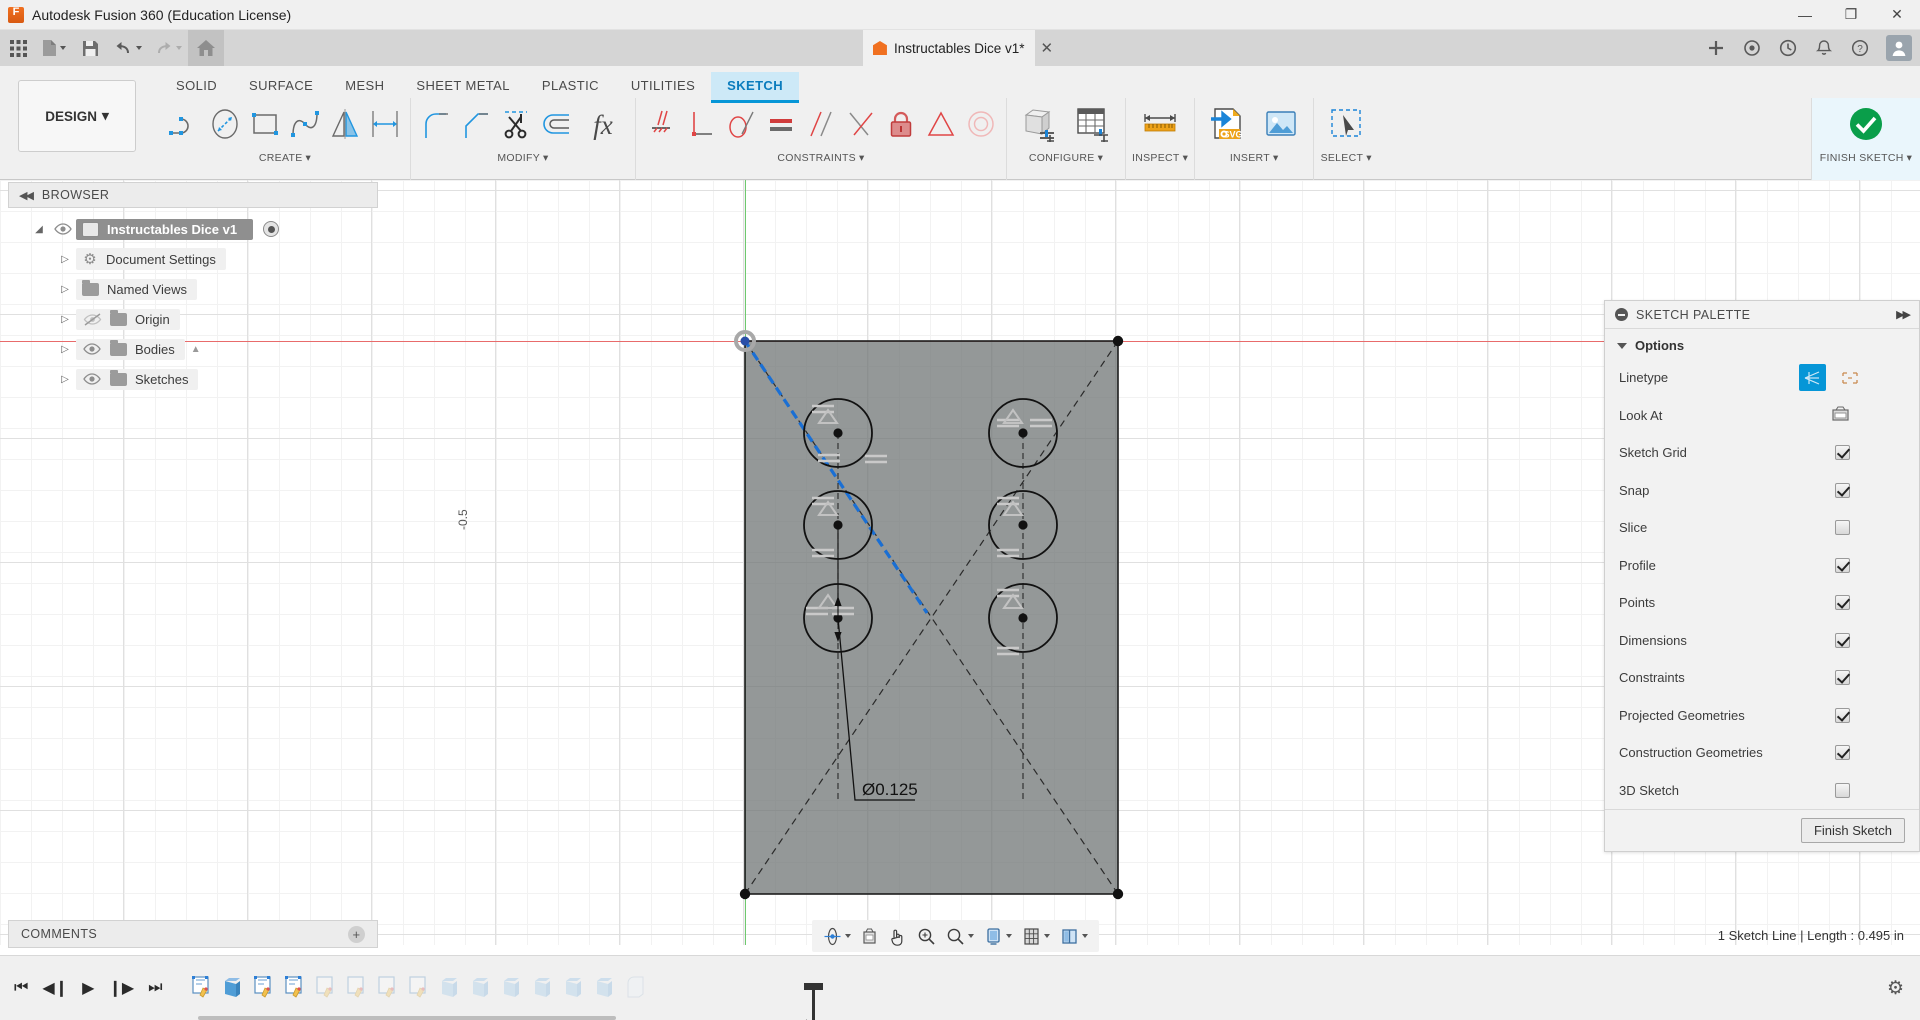 The image size is (1920, 1020). What do you see at coordinates (1865, 139) in the screenshot?
I see `panel-finish-sketch: FINISH SKETCH ▾` at bounding box center [1865, 139].